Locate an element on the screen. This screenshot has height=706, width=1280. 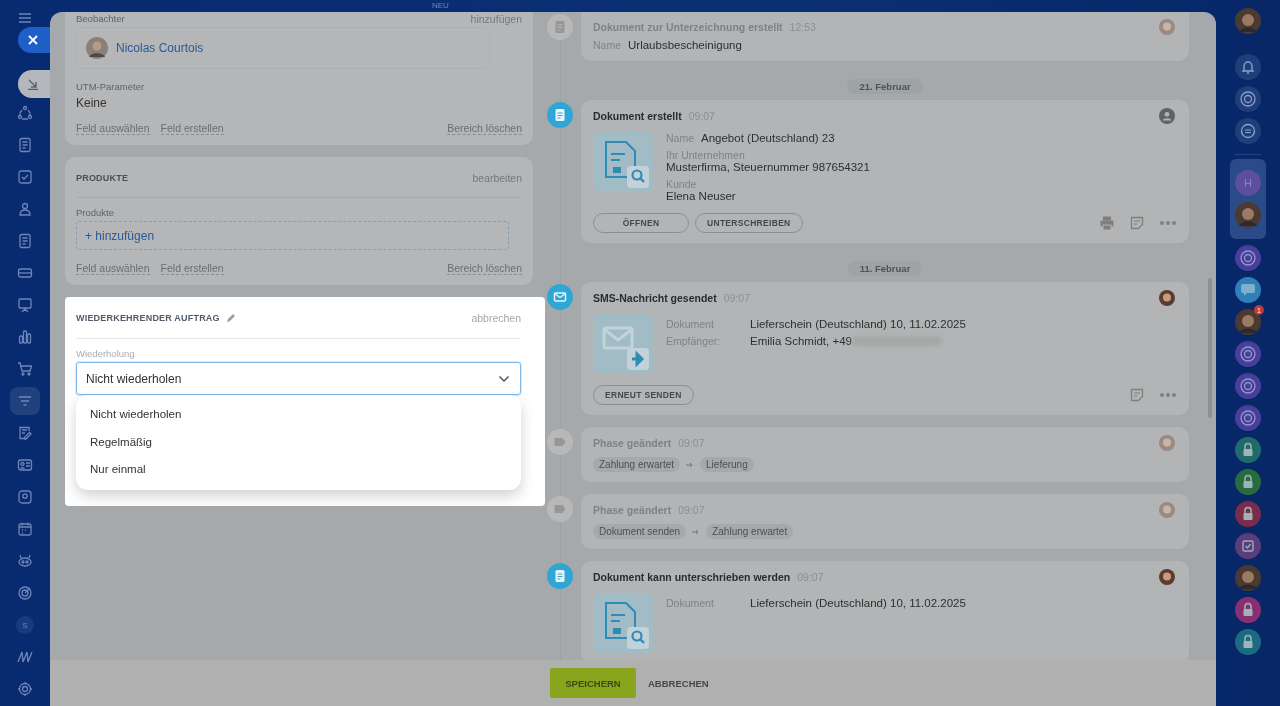
cancel-button: ABBRECHEN is located at coordinates (678, 683).